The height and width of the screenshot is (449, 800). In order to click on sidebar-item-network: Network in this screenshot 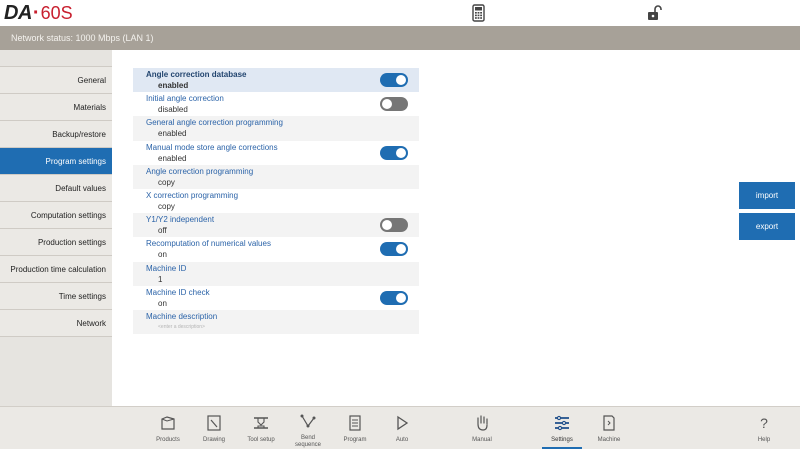, I will do `click(56, 323)`.